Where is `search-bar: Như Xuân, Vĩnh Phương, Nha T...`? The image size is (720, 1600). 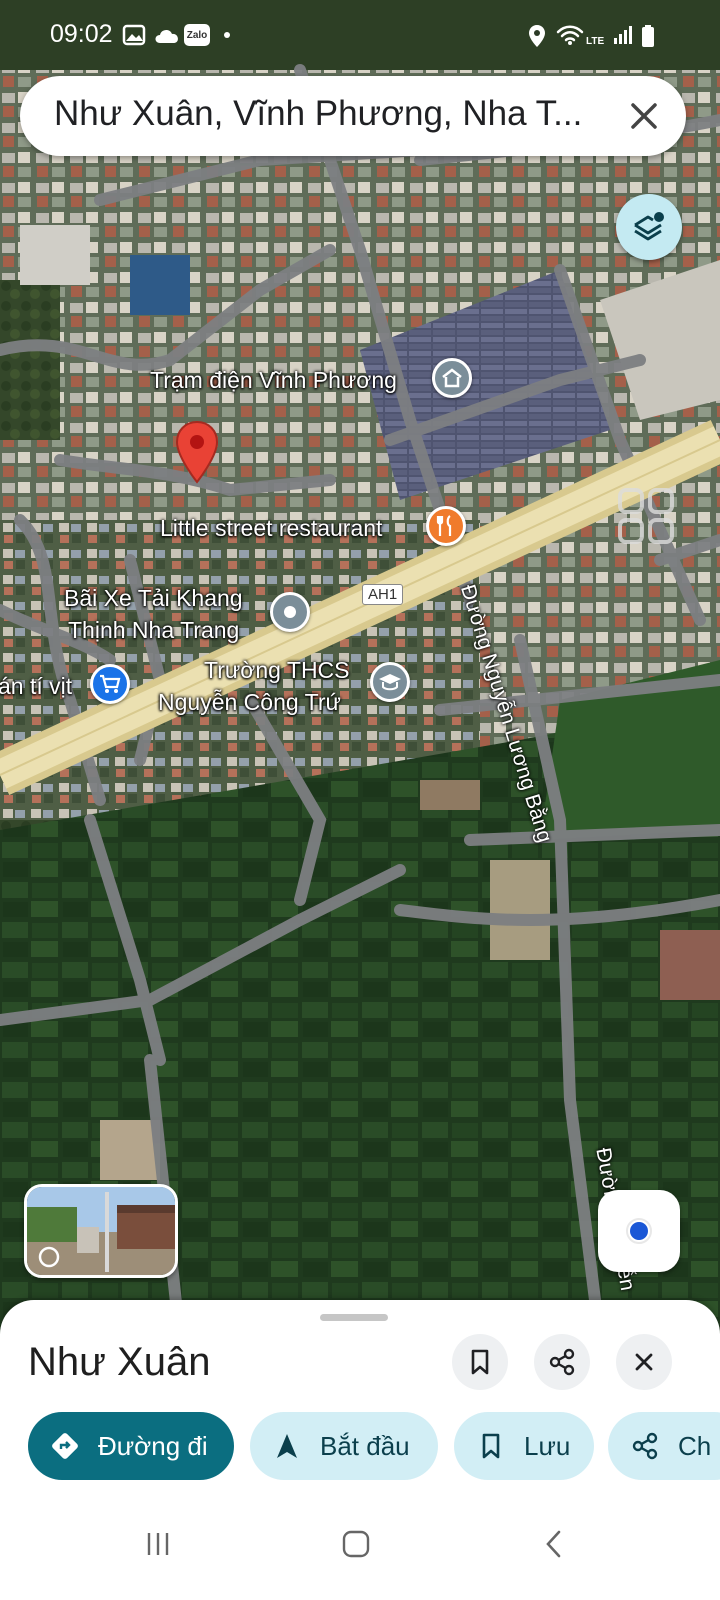
search-bar: Như Xuân, Vĩnh Phương, Nha T... is located at coordinates (353, 116).